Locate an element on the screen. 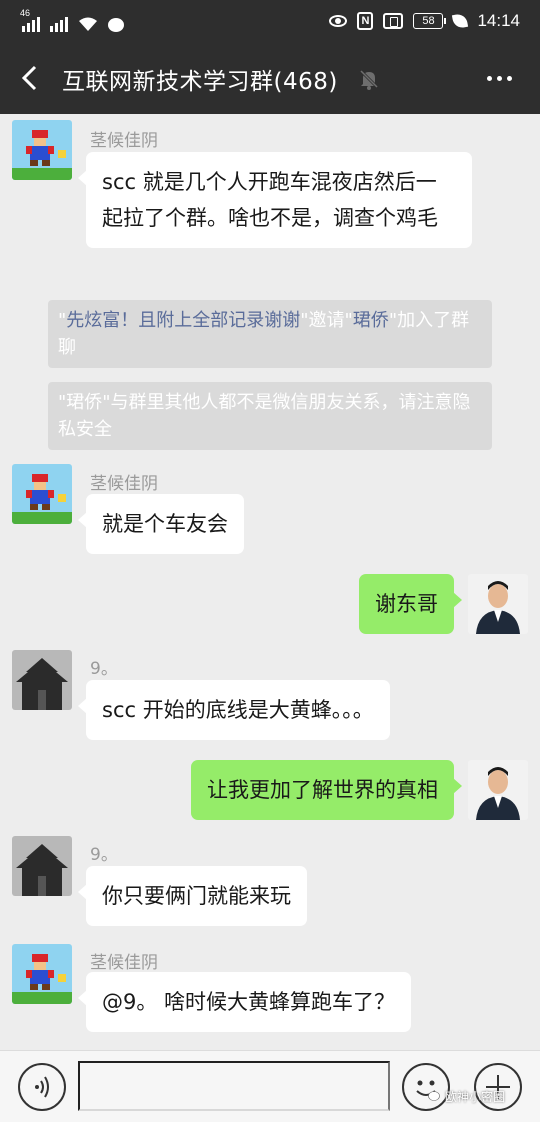 This screenshot has height=1122, width=540. message-bubble: @9。 啥时候大黄蜂算跑车了？ is located at coordinates (244, 1002).